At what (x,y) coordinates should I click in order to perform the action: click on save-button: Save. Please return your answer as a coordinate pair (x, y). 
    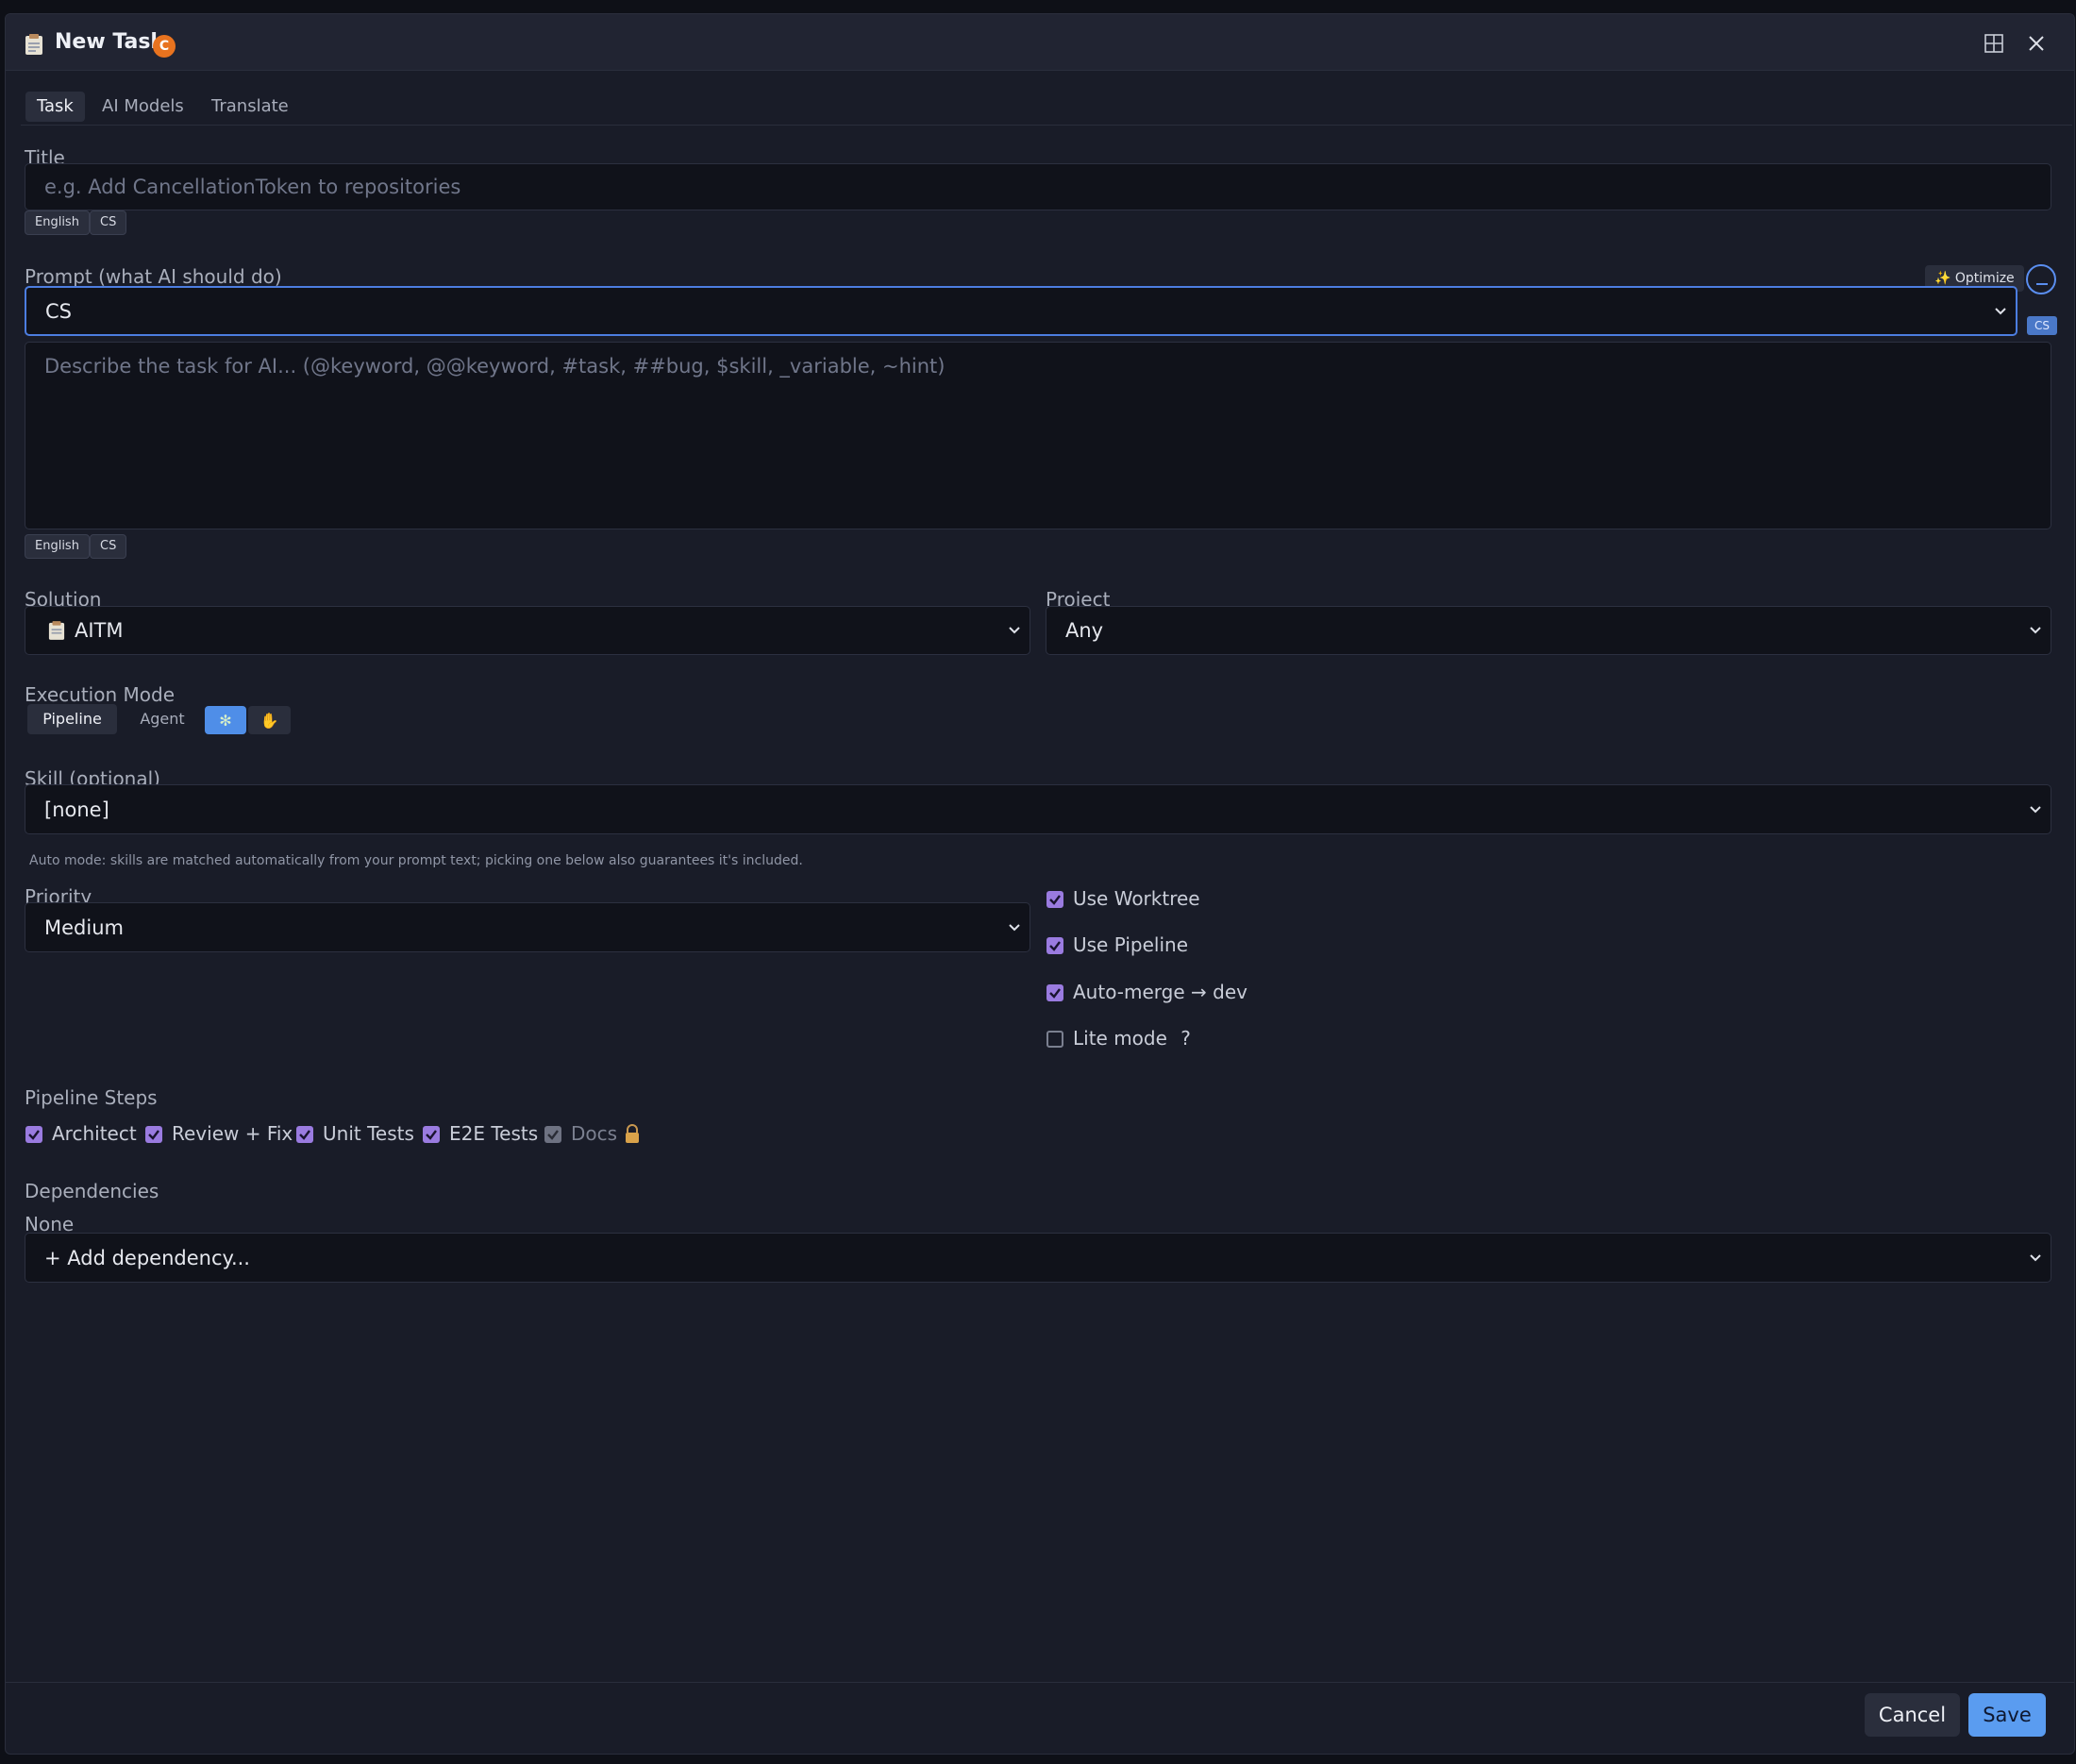
    Looking at the image, I should click on (2007, 1715).